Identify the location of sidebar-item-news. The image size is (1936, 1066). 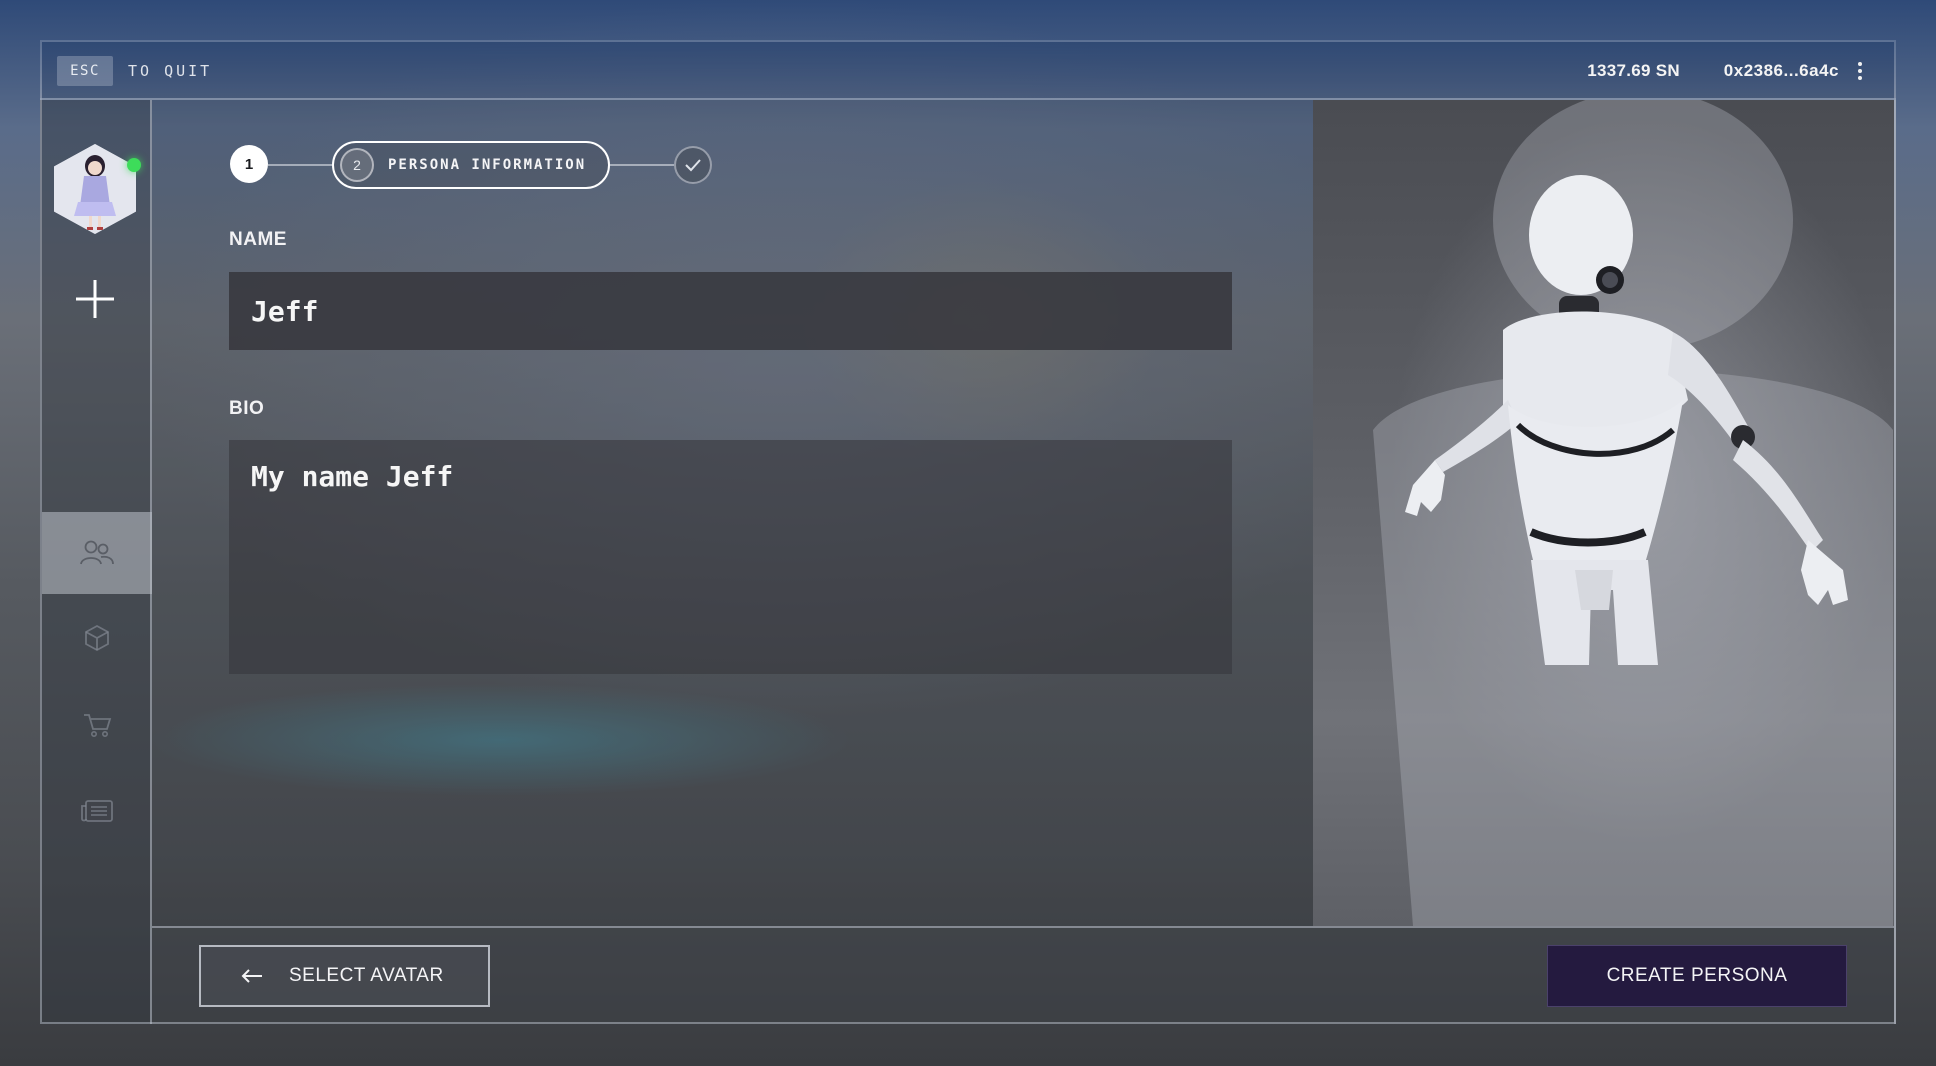
(97, 811).